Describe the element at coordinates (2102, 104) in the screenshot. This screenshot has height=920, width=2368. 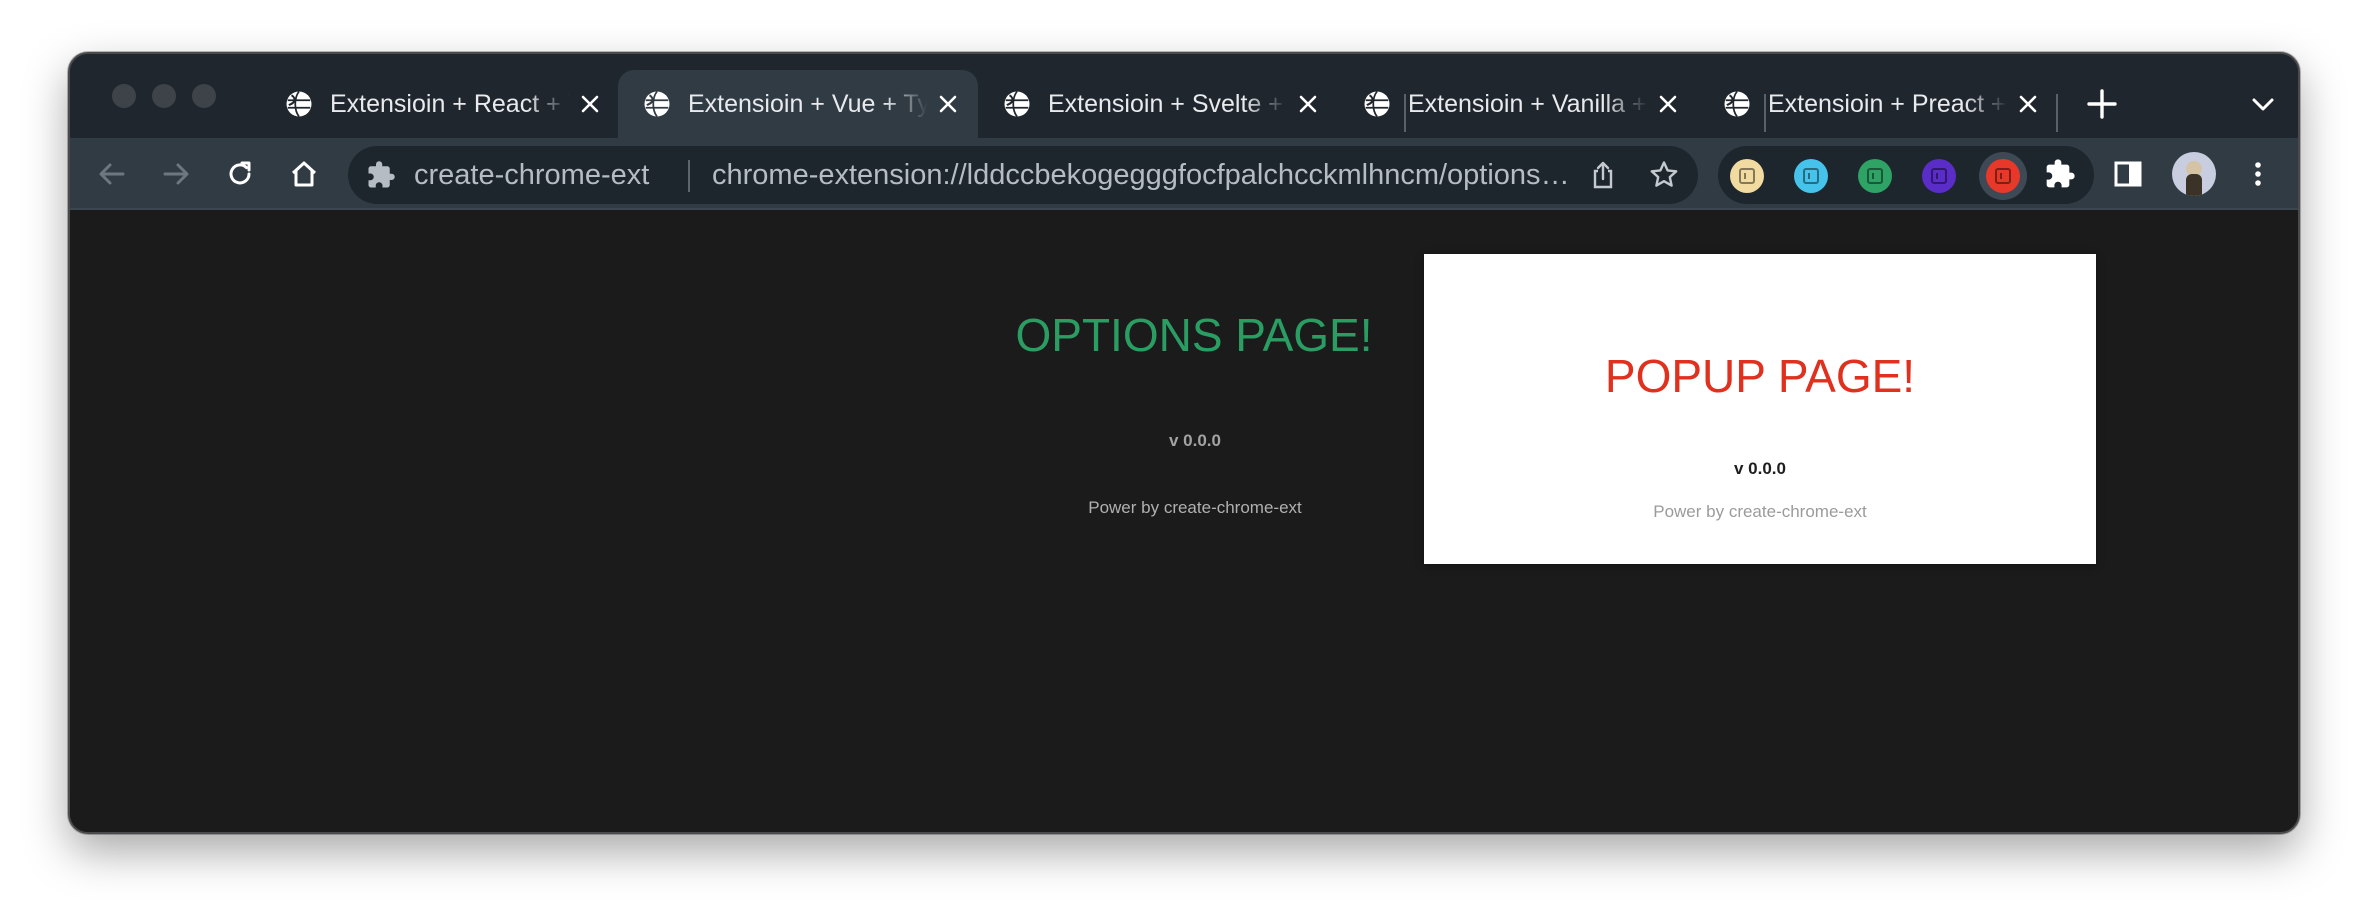
I see `new-tab-plus-icon` at that location.